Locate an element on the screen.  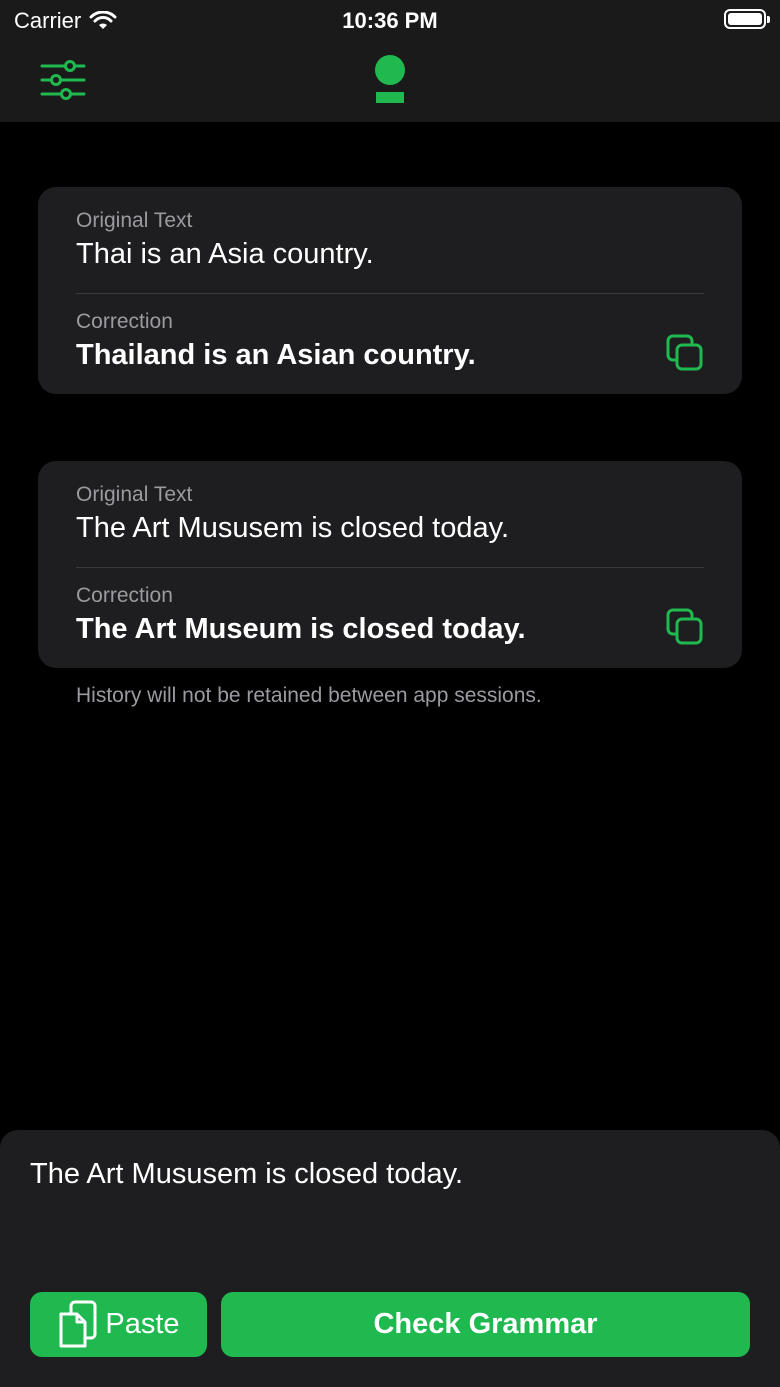
nav-bar is located at coordinates (390, 81).